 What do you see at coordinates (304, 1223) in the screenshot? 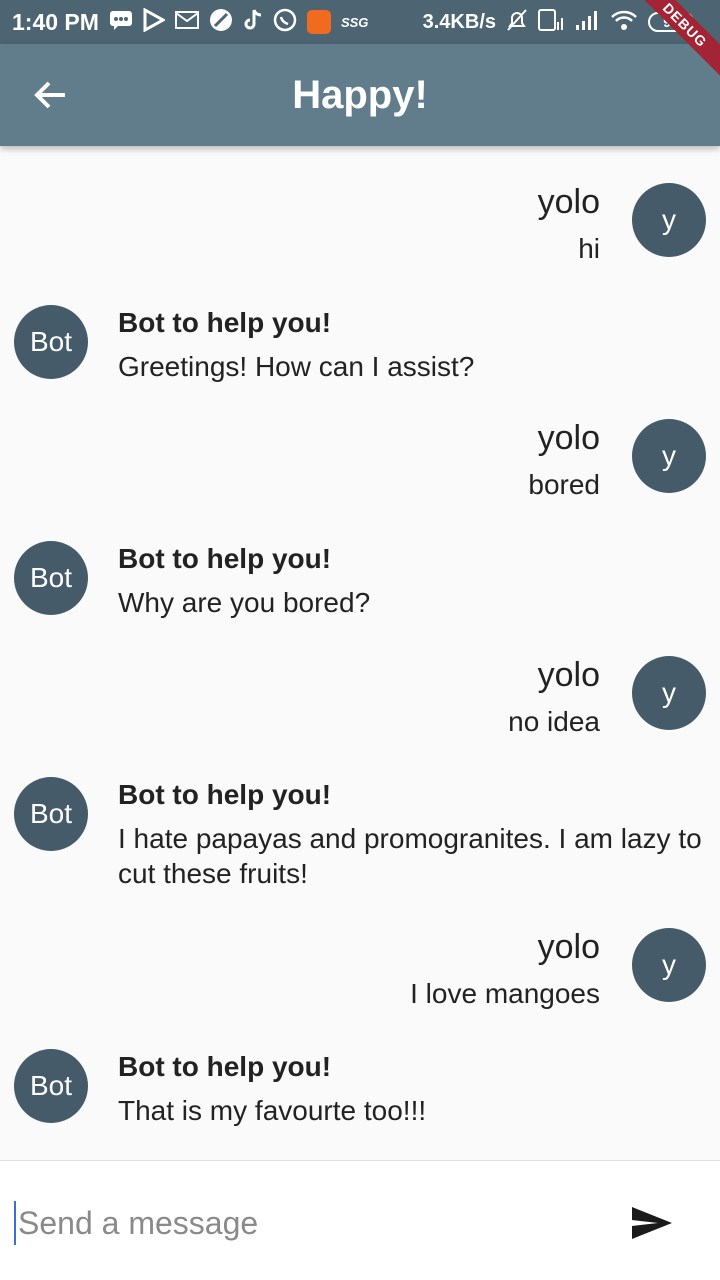
I see `message-input` at bounding box center [304, 1223].